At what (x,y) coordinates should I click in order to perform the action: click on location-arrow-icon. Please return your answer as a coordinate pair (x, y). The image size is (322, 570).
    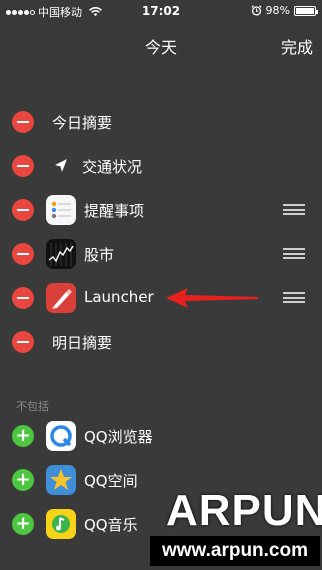
    Looking at the image, I should click on (61, 165).